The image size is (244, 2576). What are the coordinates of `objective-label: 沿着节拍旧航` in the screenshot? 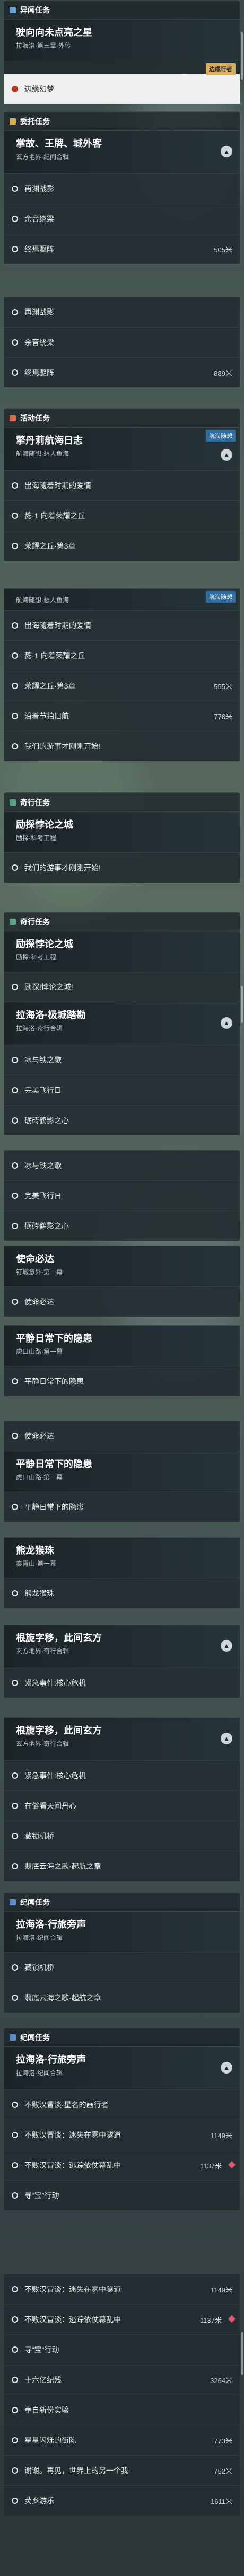 It's located at (47, 716).